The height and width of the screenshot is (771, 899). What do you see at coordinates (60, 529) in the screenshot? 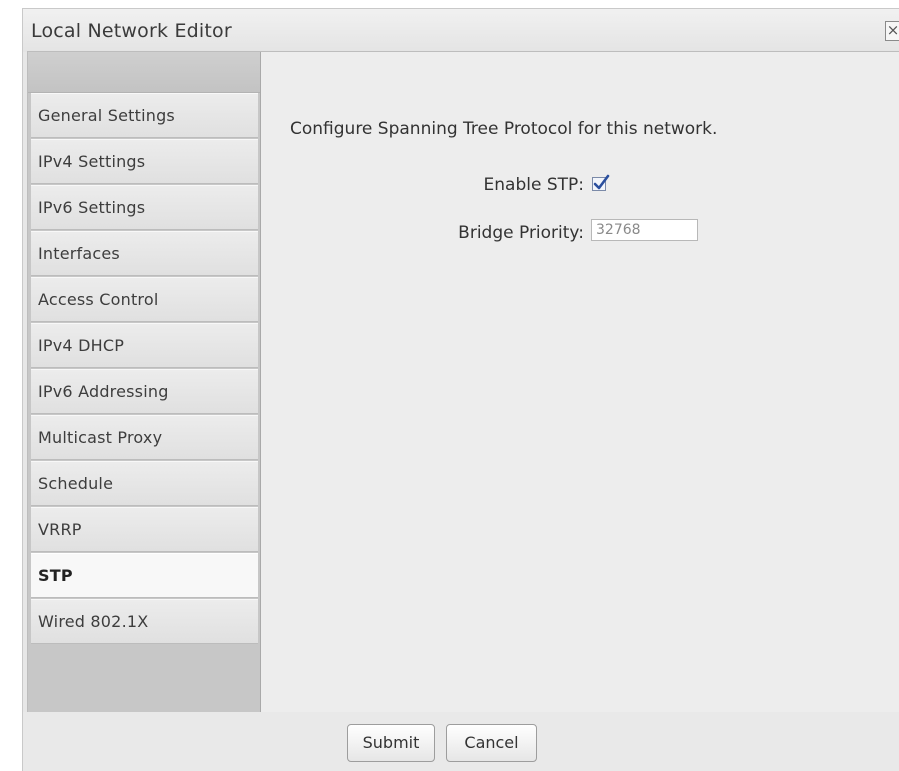
I see `sidebar-item-label: VRRP` at bounding box center [60, 529].